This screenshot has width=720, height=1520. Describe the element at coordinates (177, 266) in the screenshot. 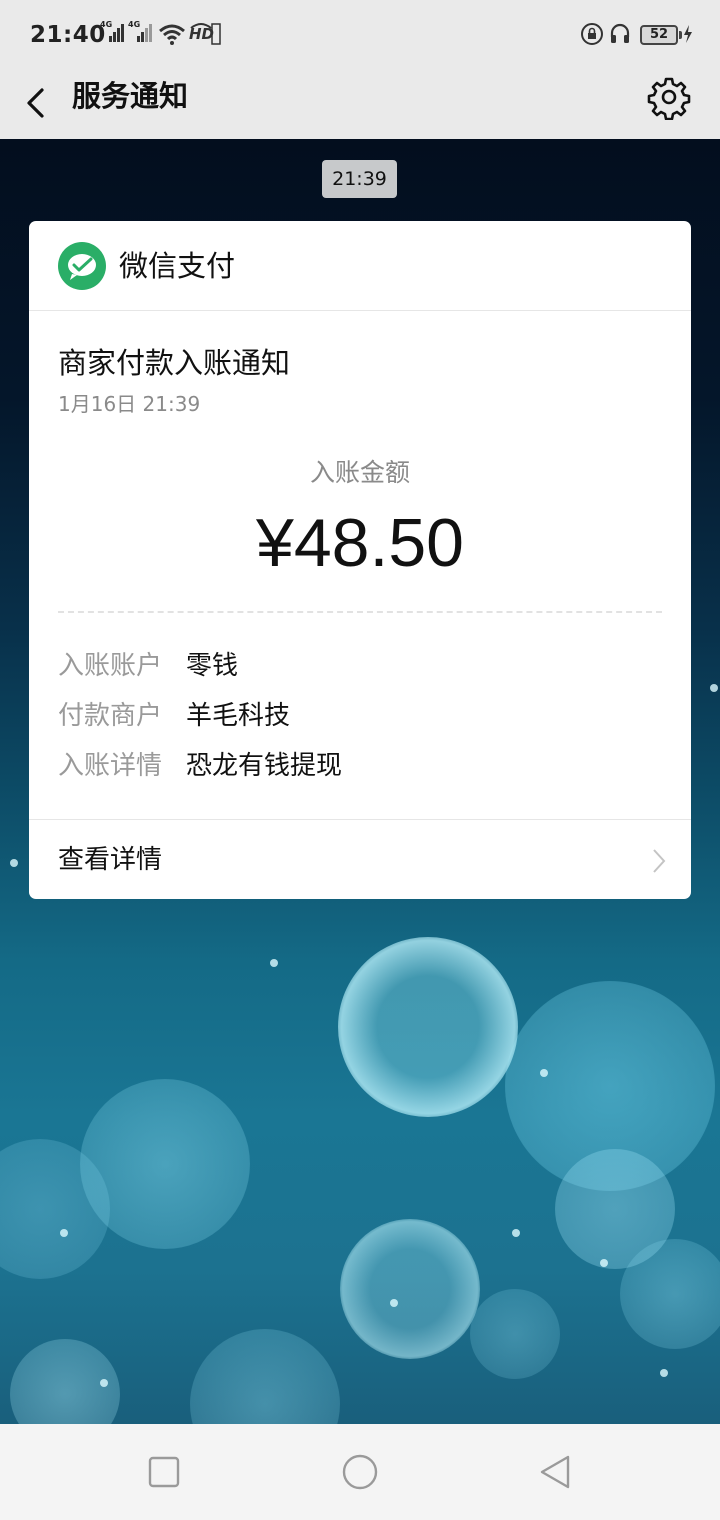

I see `source-name: 微信支付` at that location.